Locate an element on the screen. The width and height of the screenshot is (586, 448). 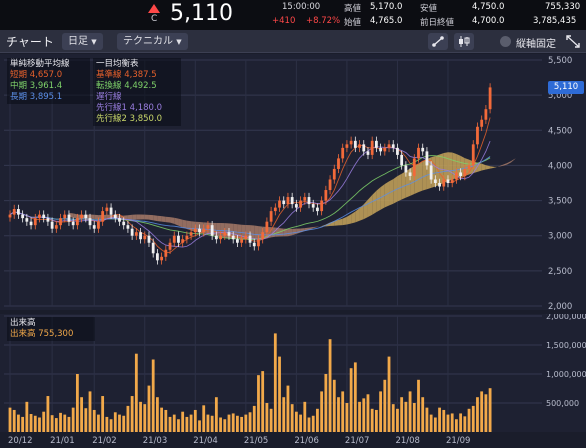
ichimoku-legend-row: 転換線 4,492.5 is located at coordinates (137, 86).